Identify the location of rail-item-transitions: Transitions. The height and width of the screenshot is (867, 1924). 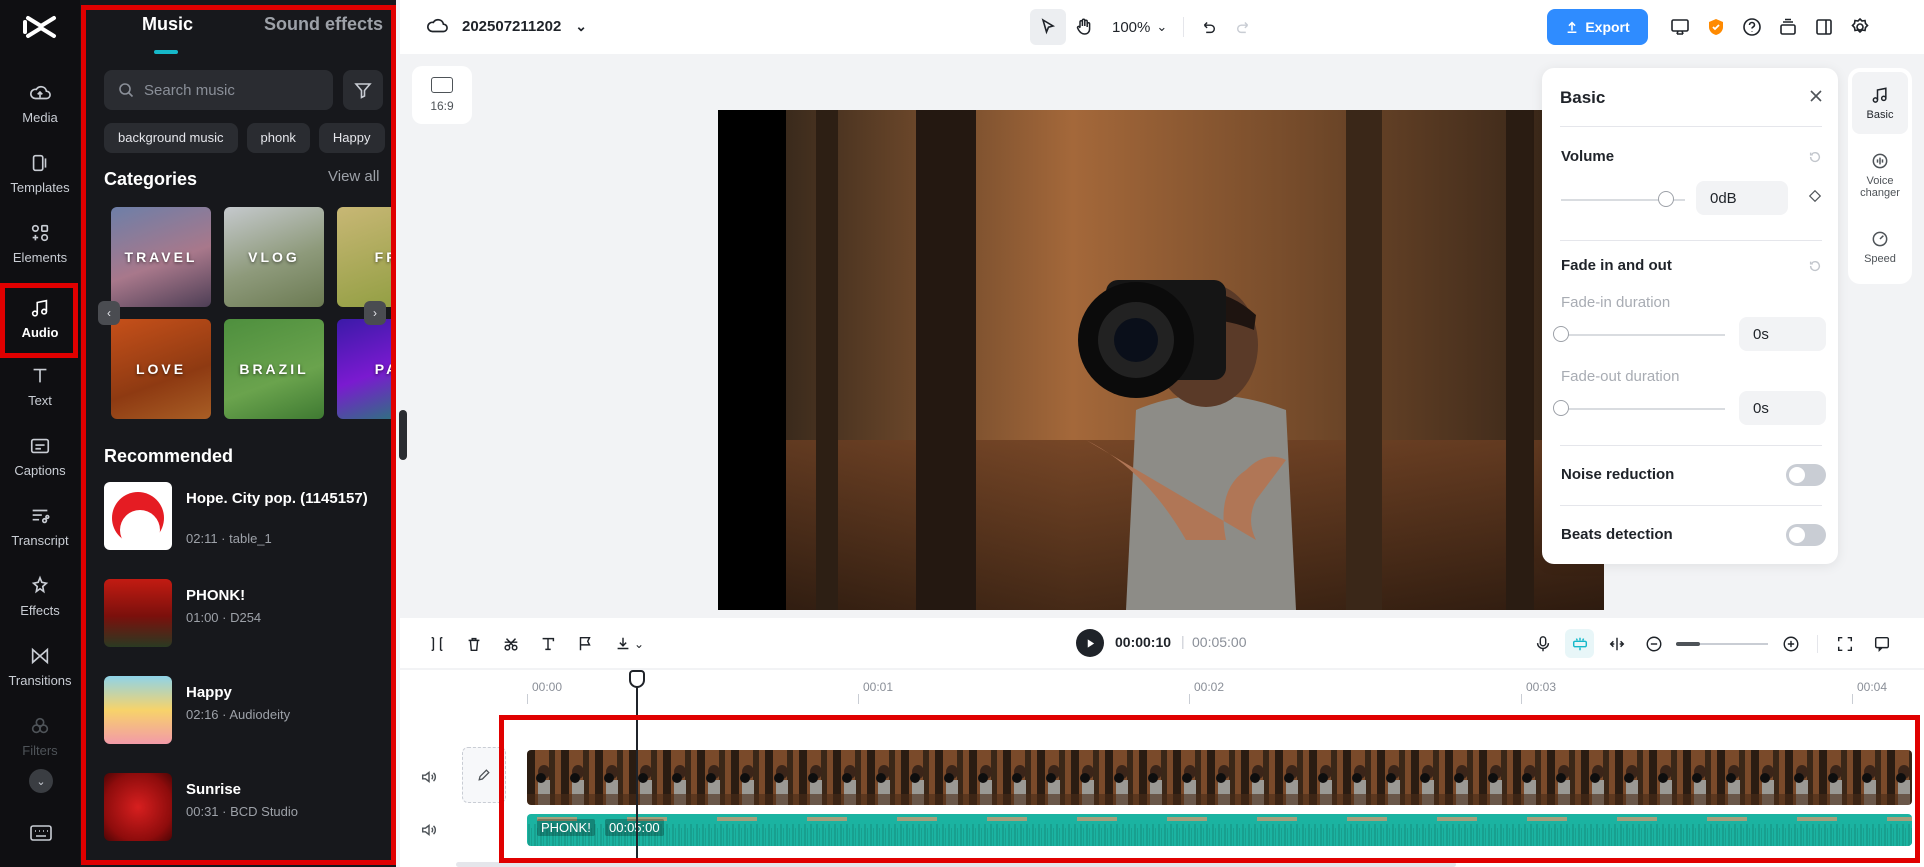
(40, 666).